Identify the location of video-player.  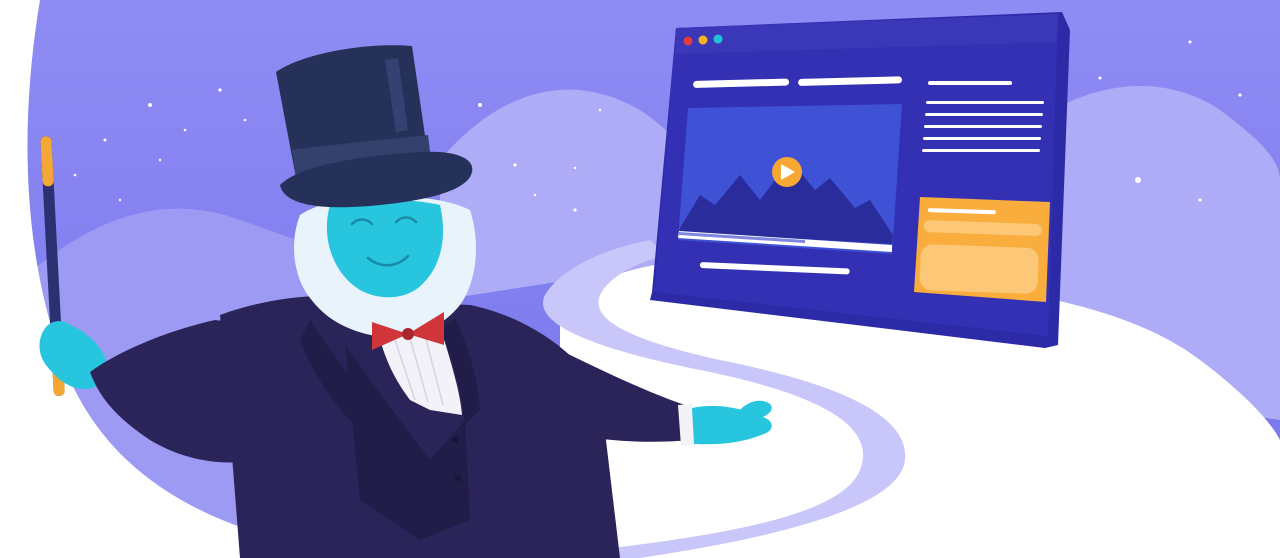
(790, 179).